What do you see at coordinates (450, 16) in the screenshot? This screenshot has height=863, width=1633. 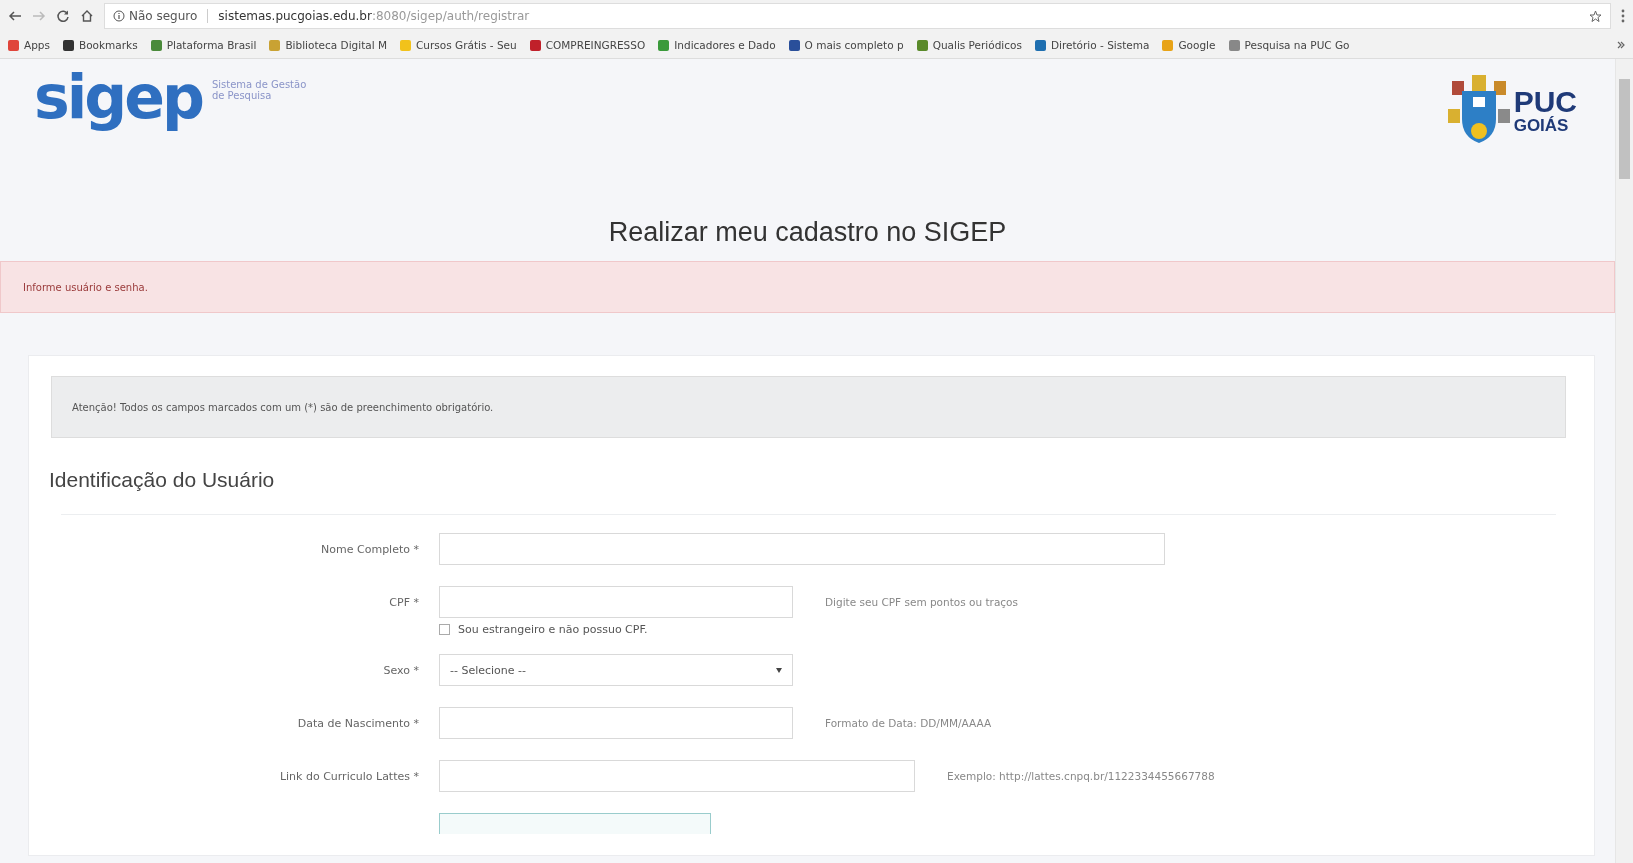 I see `url-path: :8080/sigep/auth/registrar` at bounding box center [450, 16].